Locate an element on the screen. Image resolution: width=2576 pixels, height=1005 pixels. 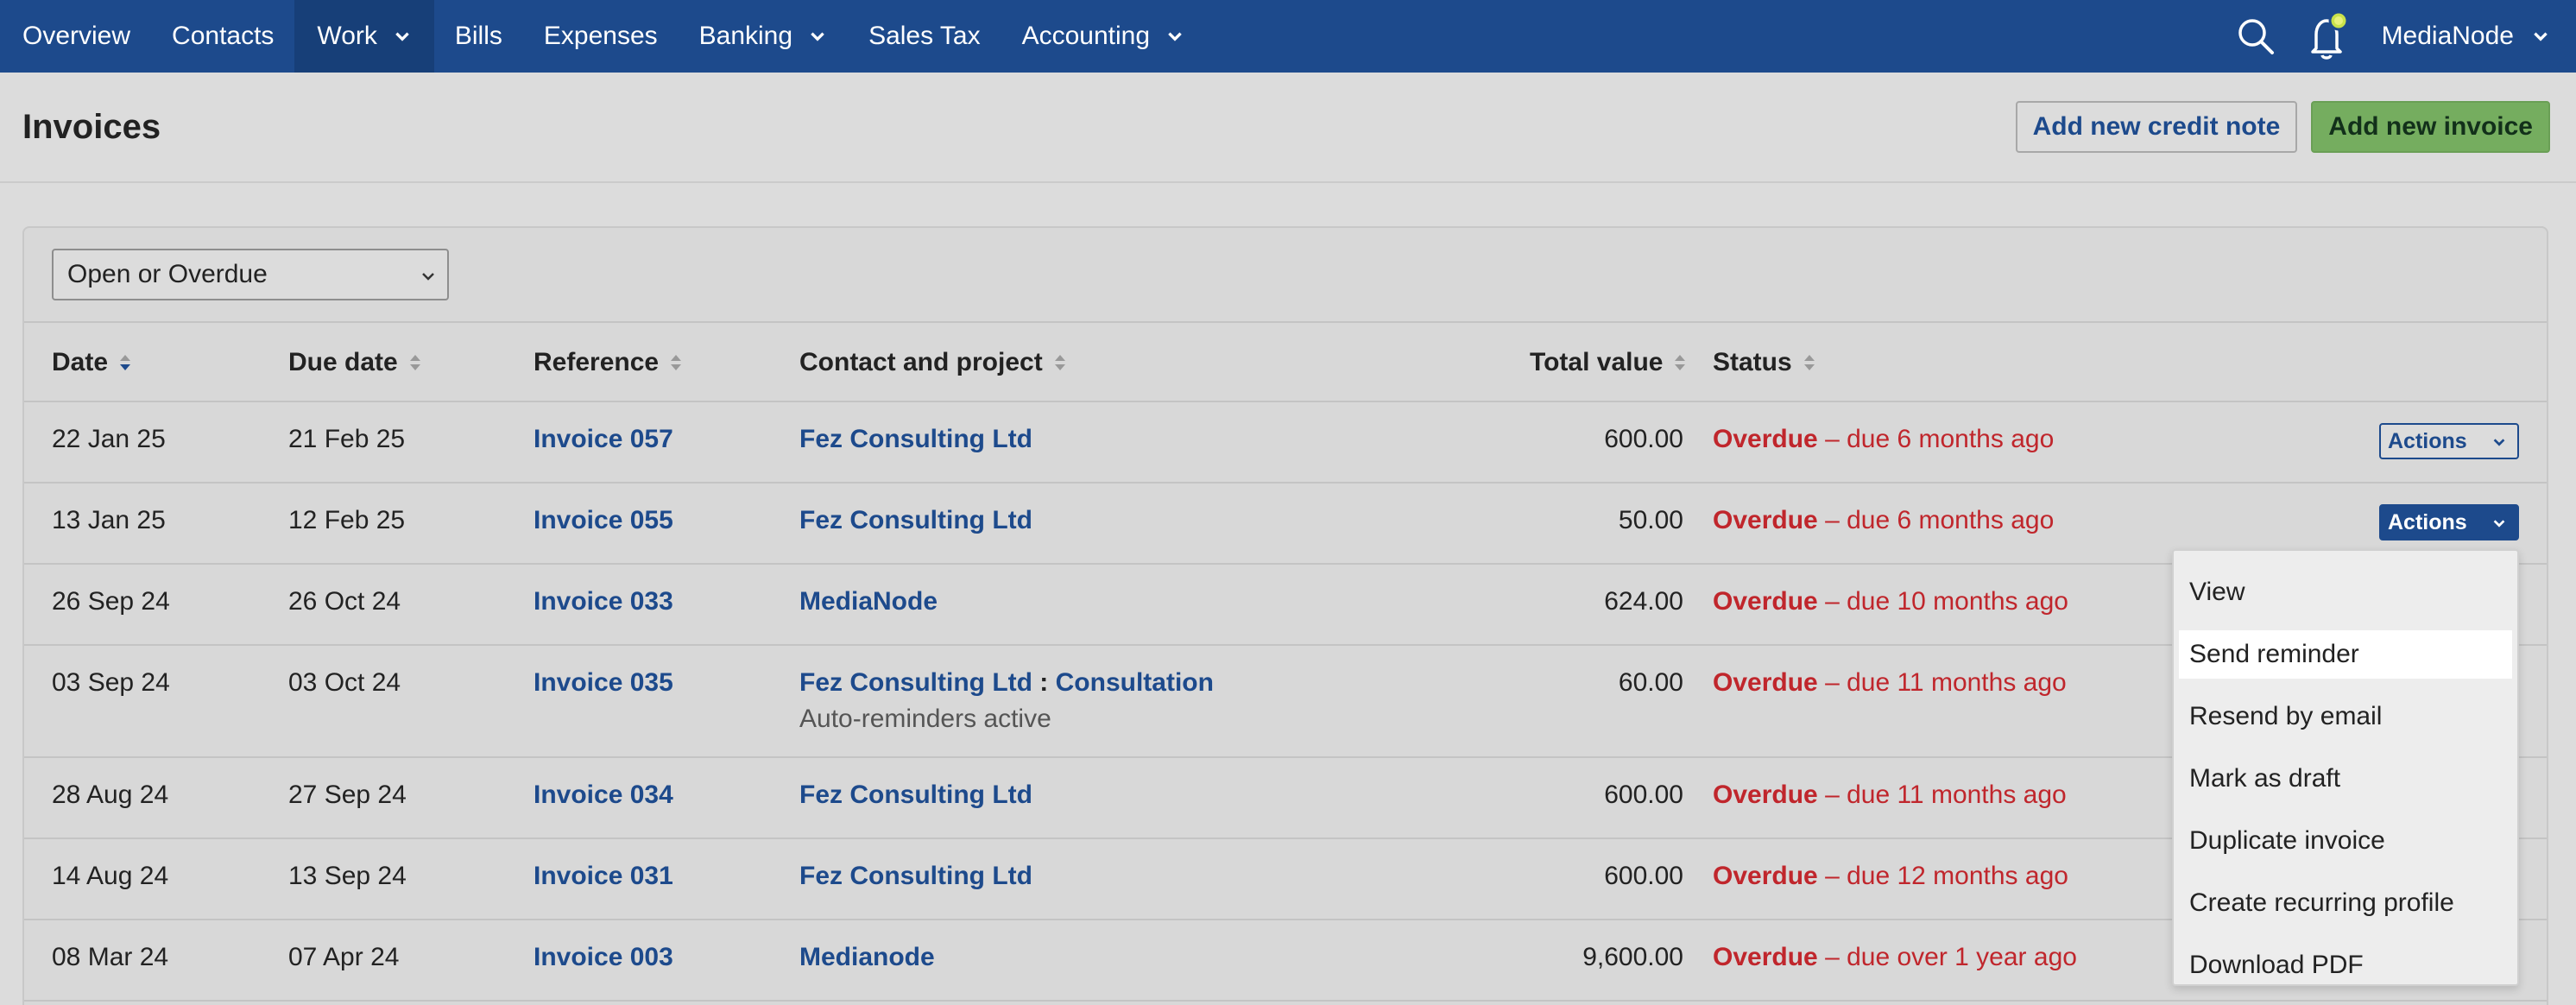
menu-item-send-reminder: Send reminder is located at coordinates (2345, 654).